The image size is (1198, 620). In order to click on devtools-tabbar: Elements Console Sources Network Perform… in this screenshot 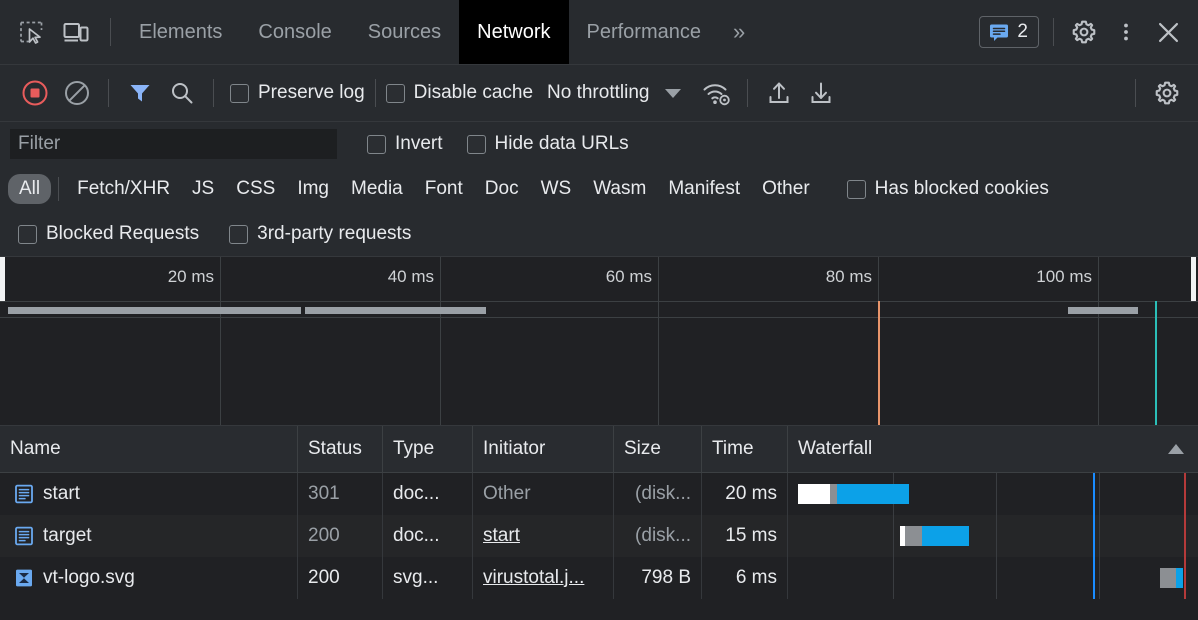, I will do `click(599, 32)`.